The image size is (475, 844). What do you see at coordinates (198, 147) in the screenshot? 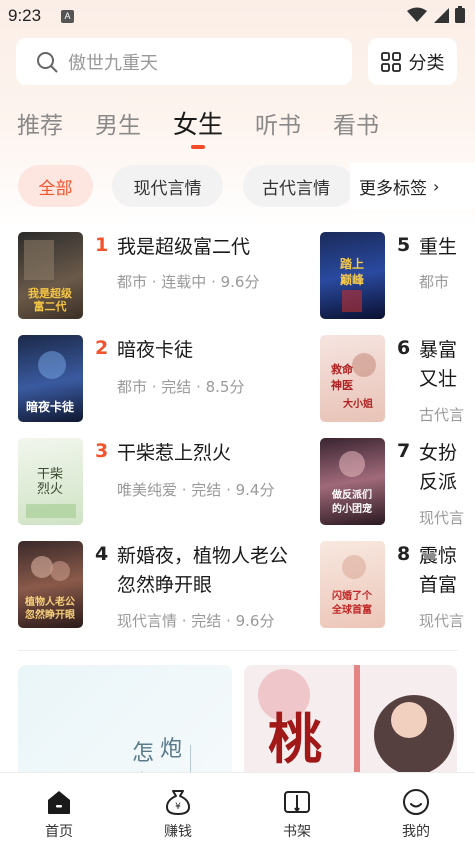
I see `tab-indicator` at bounding box center [198, 147].